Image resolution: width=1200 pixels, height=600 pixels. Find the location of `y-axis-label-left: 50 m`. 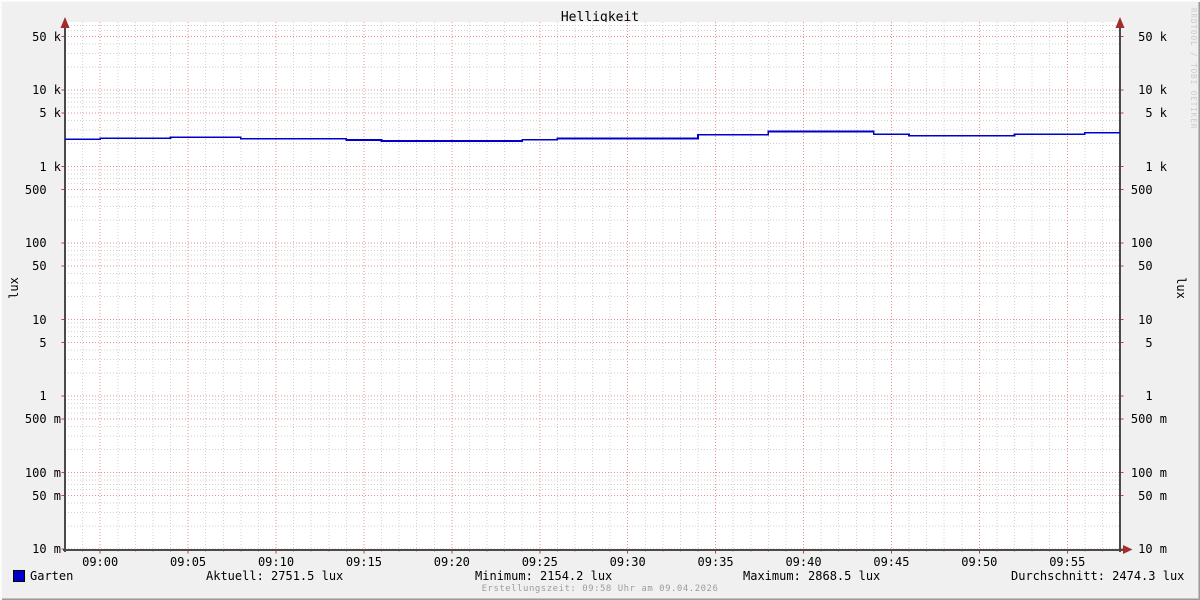

y-axis-label-left: 50 m is located at coordinates (42, 495).